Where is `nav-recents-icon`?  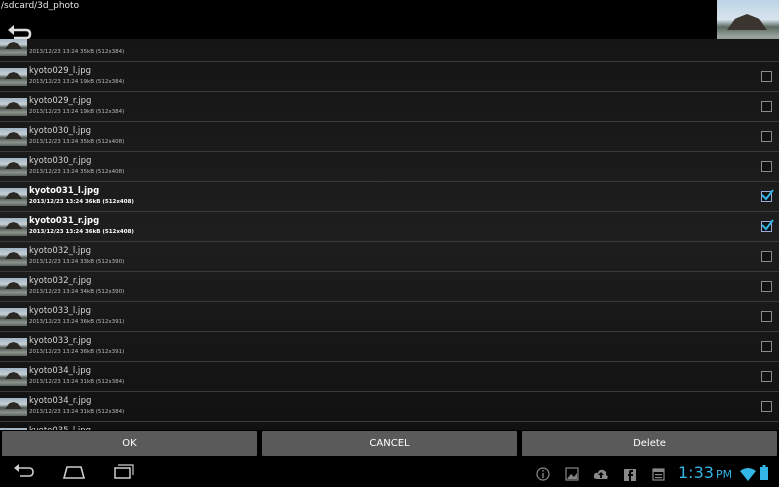
nav-recents-icon is located at coordinates (123, 474).